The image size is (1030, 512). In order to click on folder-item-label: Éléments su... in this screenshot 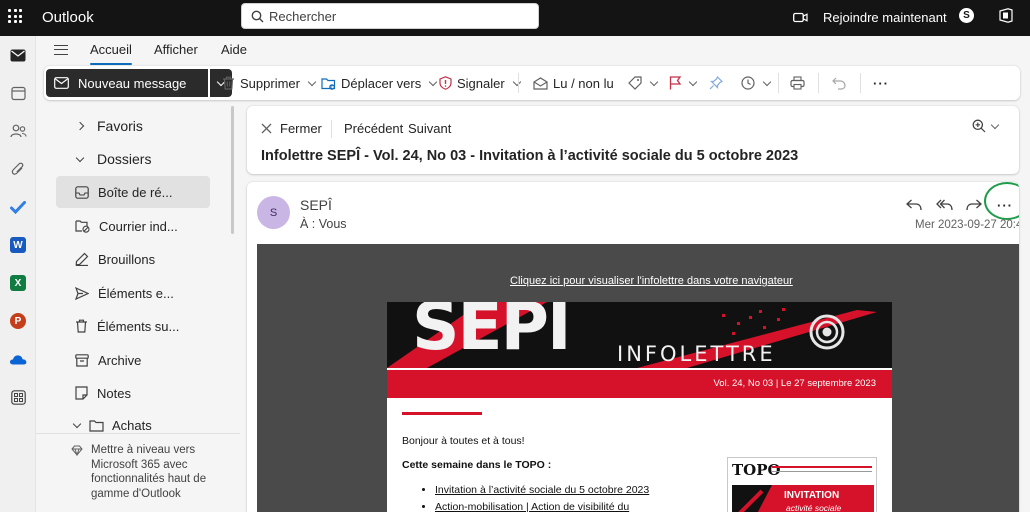, I will do `click(138, 326)`.